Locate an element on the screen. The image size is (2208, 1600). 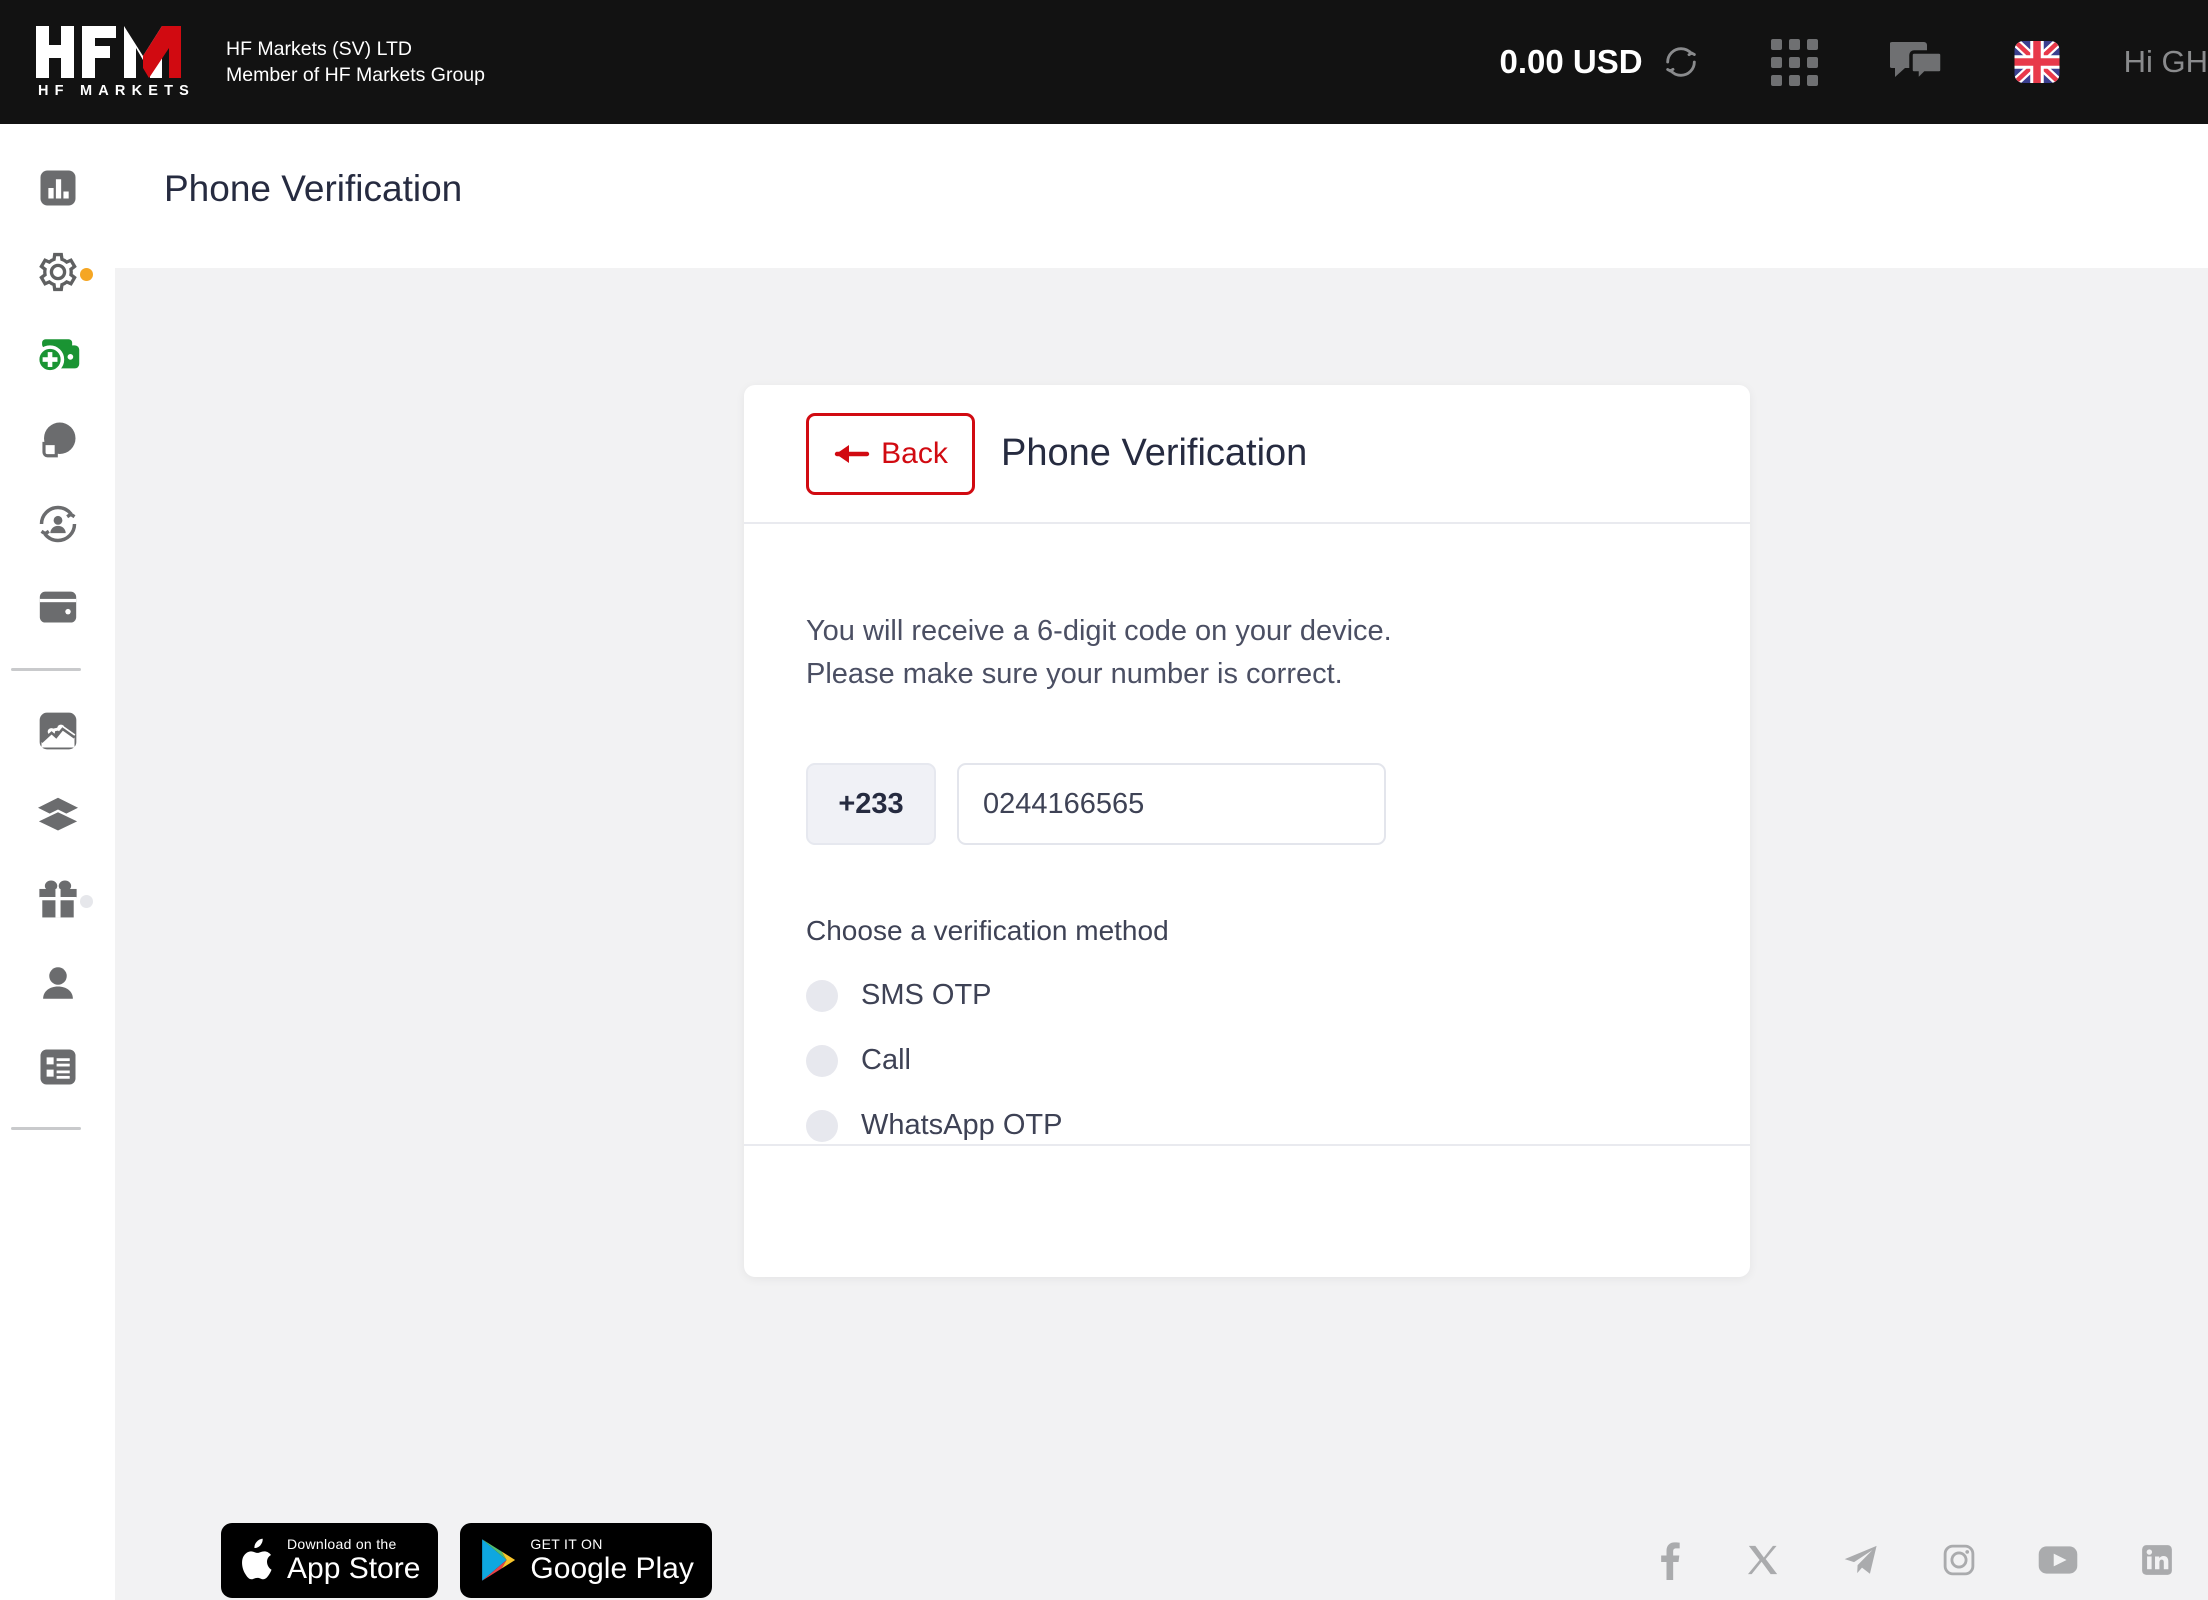
account-balance: 0.00 USD is located at coordinates (1571, 61).